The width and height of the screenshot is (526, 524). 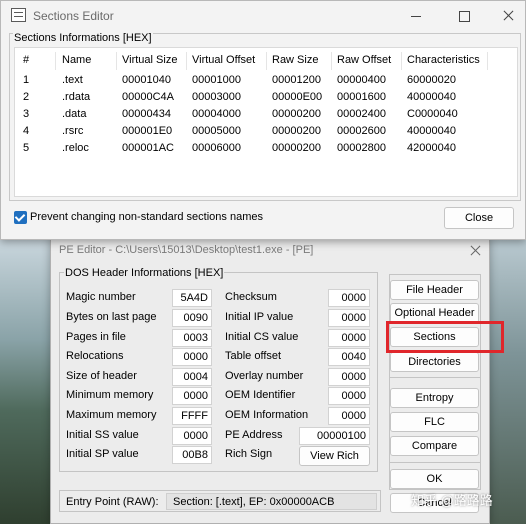 I want to click on cell-name: .text, so click(x=72, y=80).